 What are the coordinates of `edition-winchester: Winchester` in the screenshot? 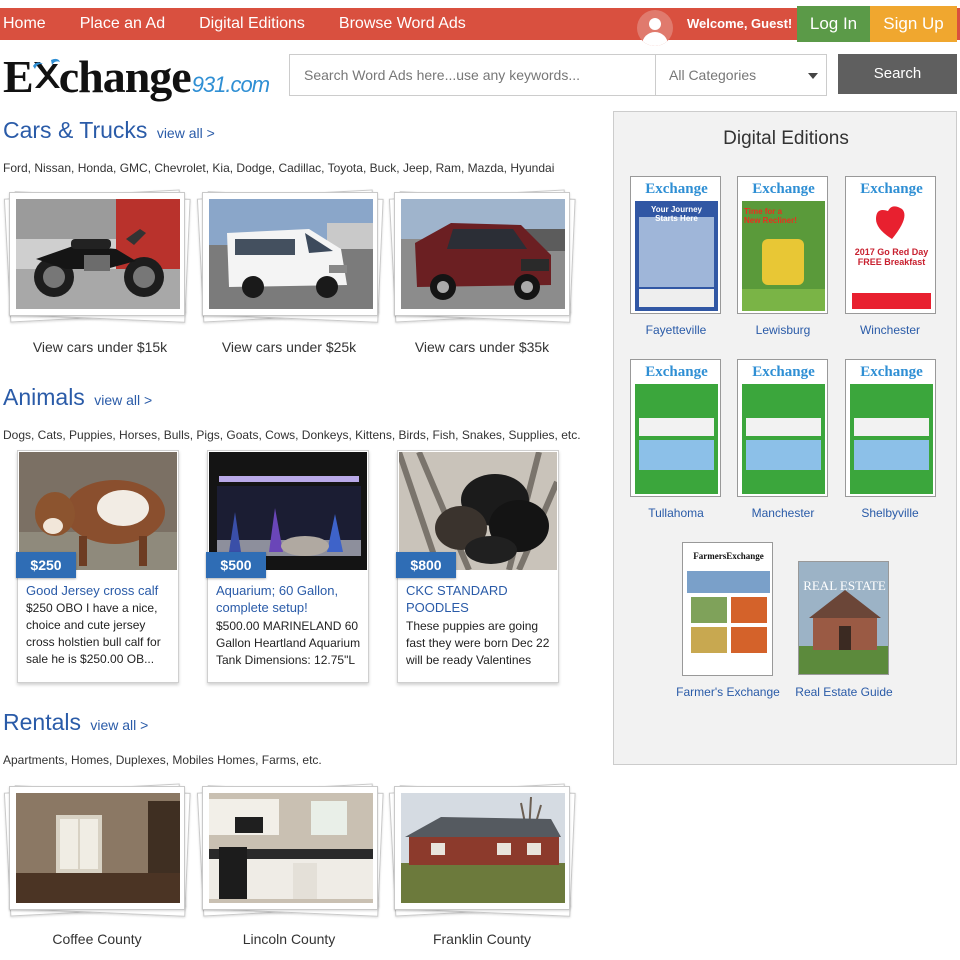 It's located at (890, 330).